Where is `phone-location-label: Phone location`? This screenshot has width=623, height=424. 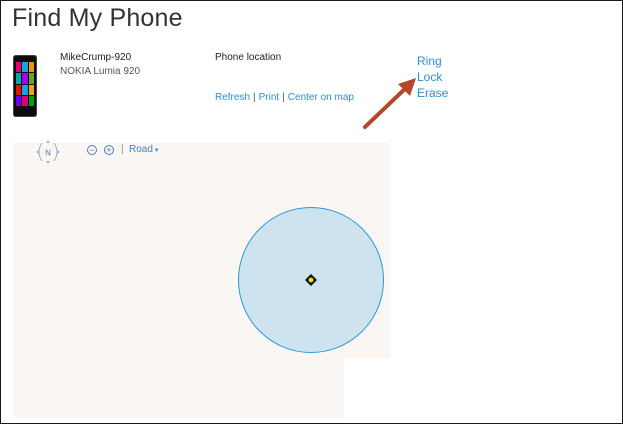 phone-location-label: Phone location is located at coordinates (248, 57).